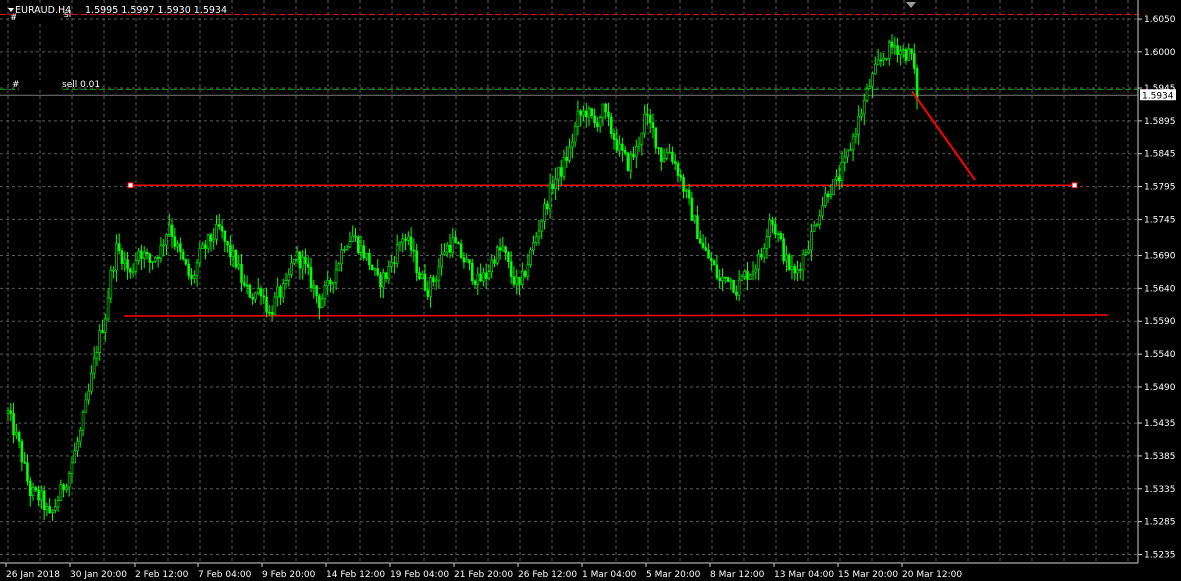 This screenshot has height=581, width=1181. Describe the element at coordinates (1160, 322) in the screenshot. I see `y-tick-label: 1.5590` at that location.